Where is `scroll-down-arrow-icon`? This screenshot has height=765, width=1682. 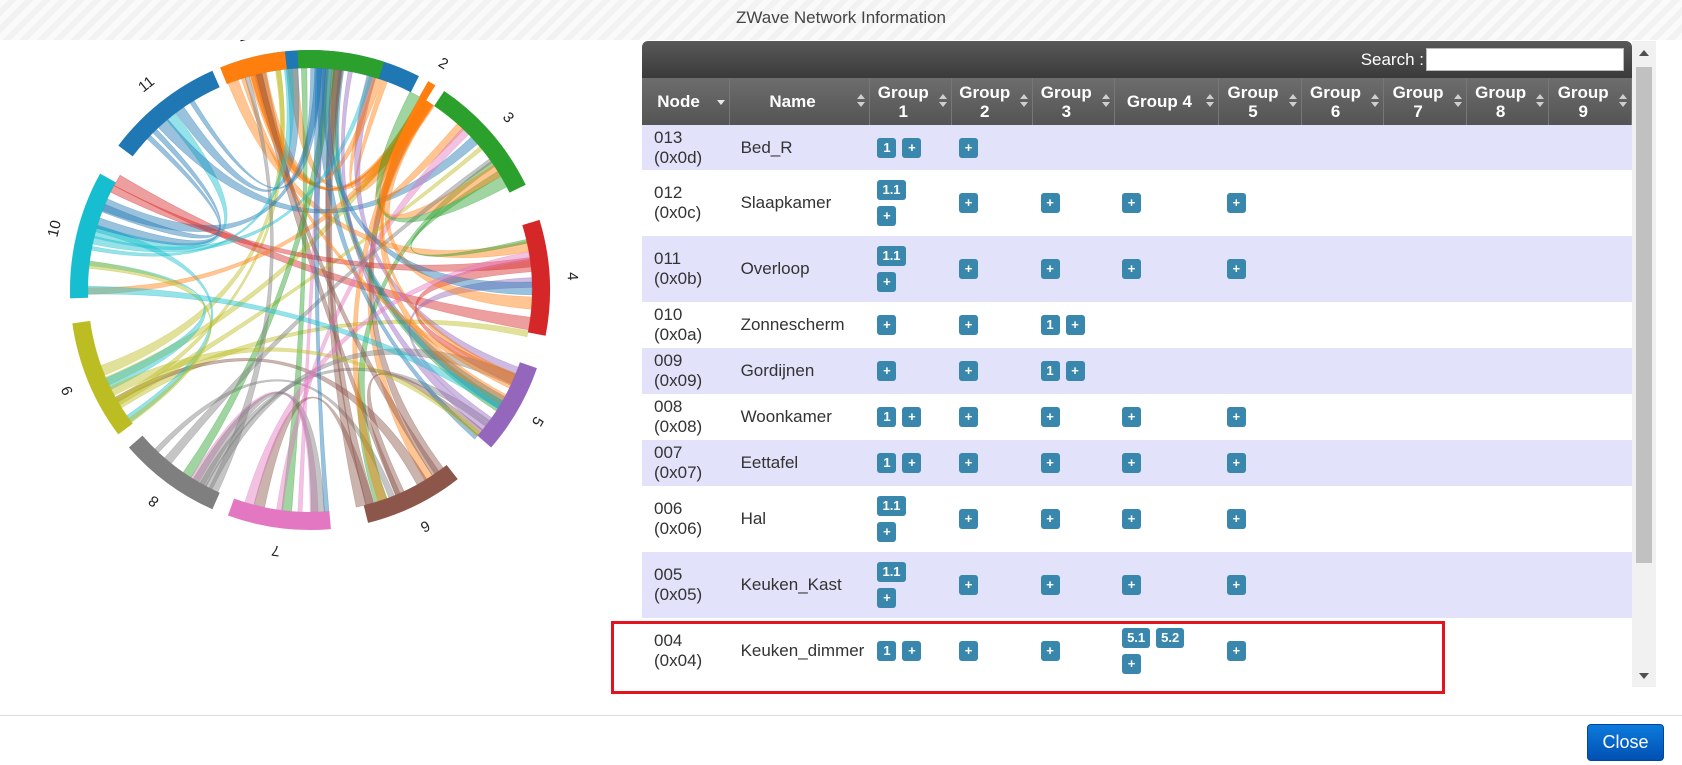
scroll-down-arrow-icon is located at coordinates (1644, 676).